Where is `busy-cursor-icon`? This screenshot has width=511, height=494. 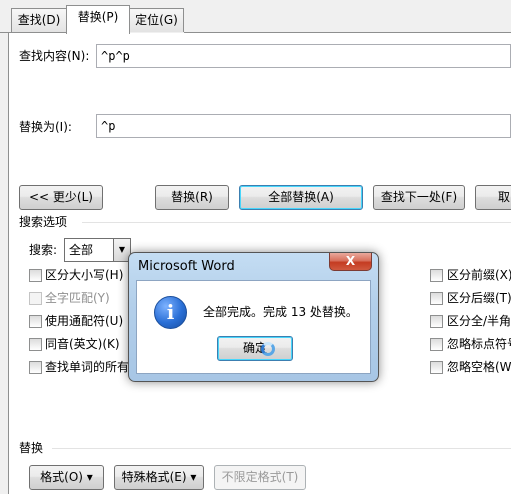
busy-cursor-icon is located at coordinates (268, 349).